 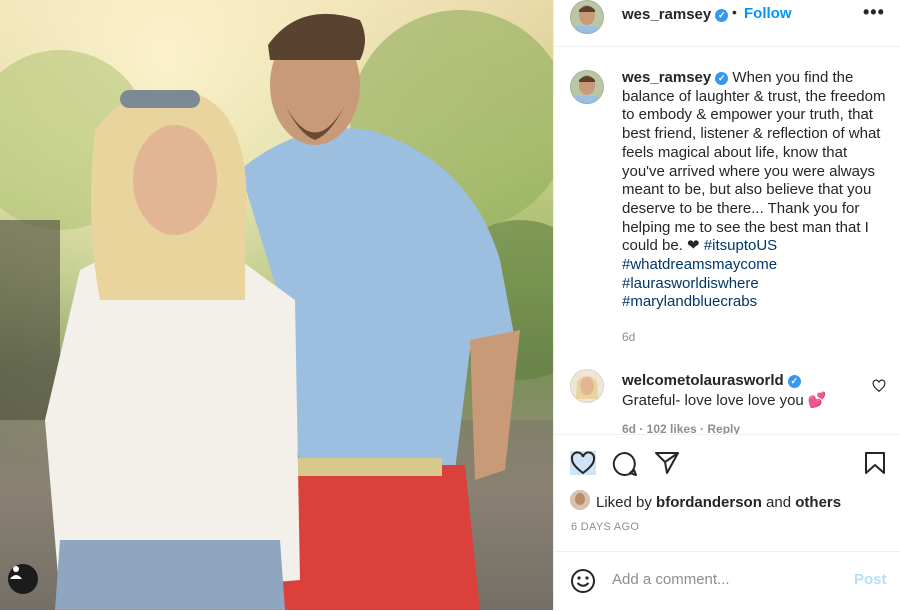 What do you see at coordinates (675, 14) in the screenshot?
I see `author-username-link: wes_ramsey ✓` at bounding box center [675, 14].